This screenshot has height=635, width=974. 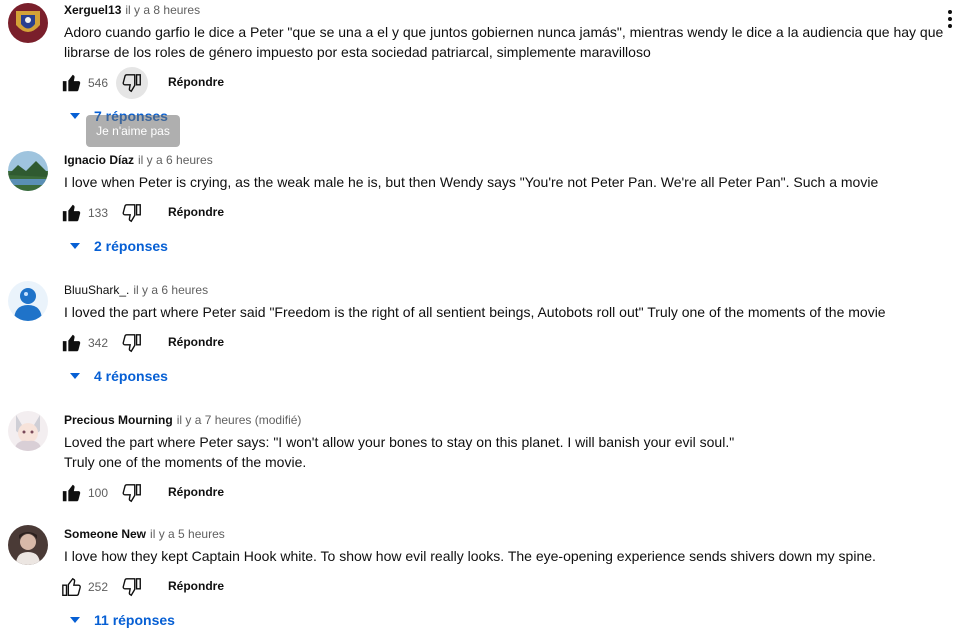 What do you see at coordinates (131, 376) in the screenshot?
I see `replies-count: 4 réponses` at bounding box center [131, 376].